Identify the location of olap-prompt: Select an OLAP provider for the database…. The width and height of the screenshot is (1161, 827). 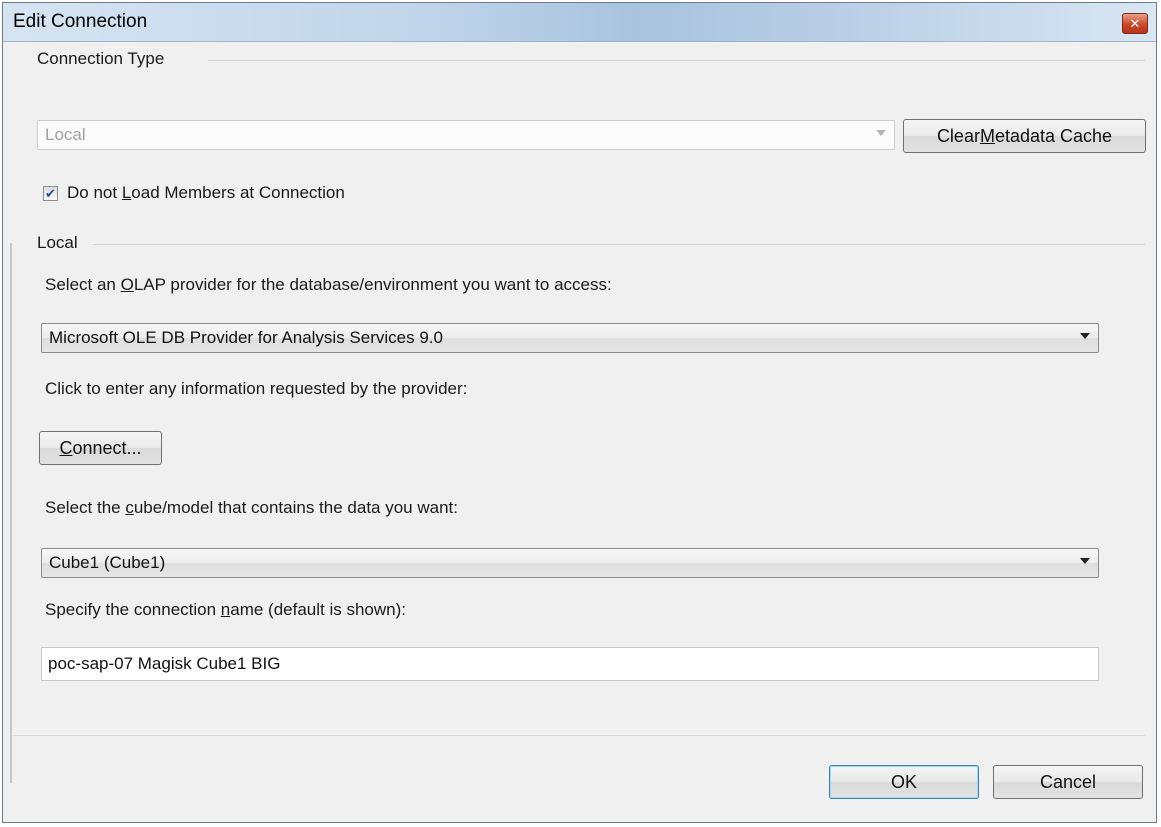
(328, 285).